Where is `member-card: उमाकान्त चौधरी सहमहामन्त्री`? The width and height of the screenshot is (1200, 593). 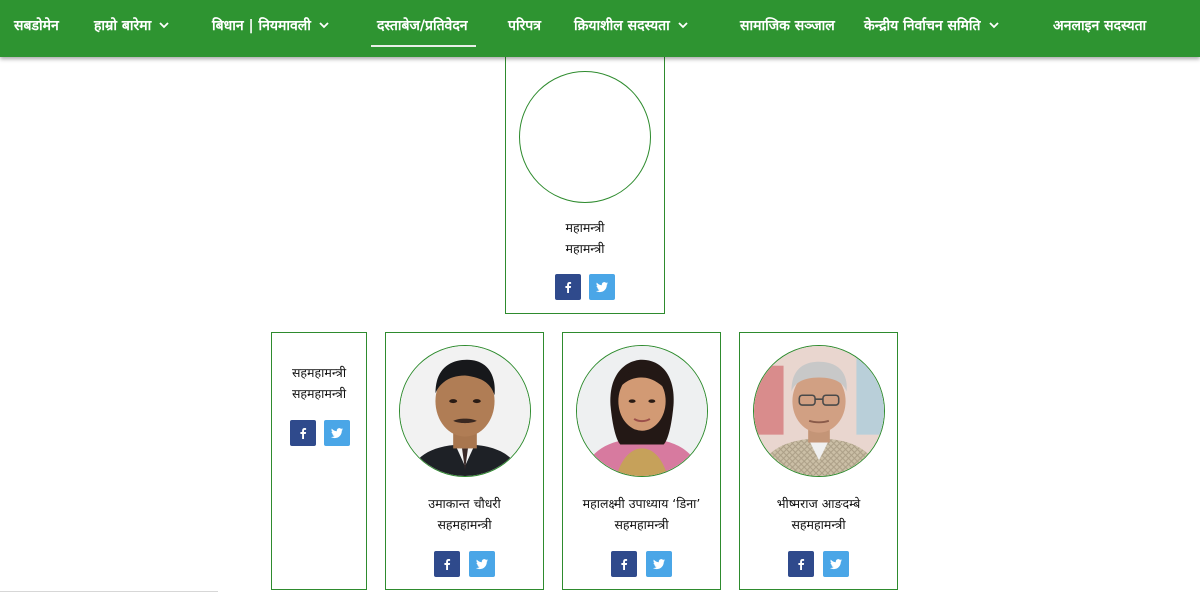 member-card: उमाकान्त चौधरी सहमहामन्त्री is located at coordinates (464, 461).